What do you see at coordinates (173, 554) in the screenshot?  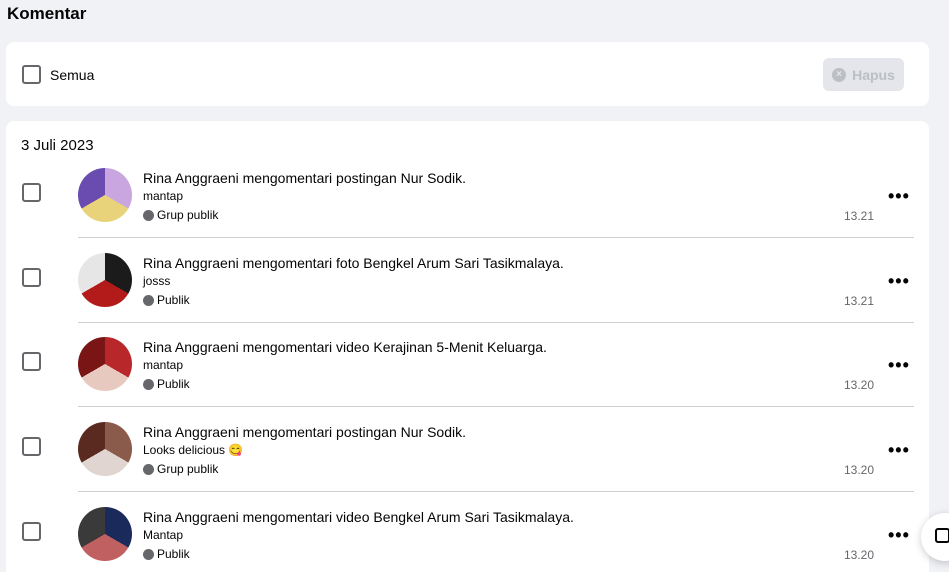 I see `audience-text: Publik` at bounding box center [173, 554].